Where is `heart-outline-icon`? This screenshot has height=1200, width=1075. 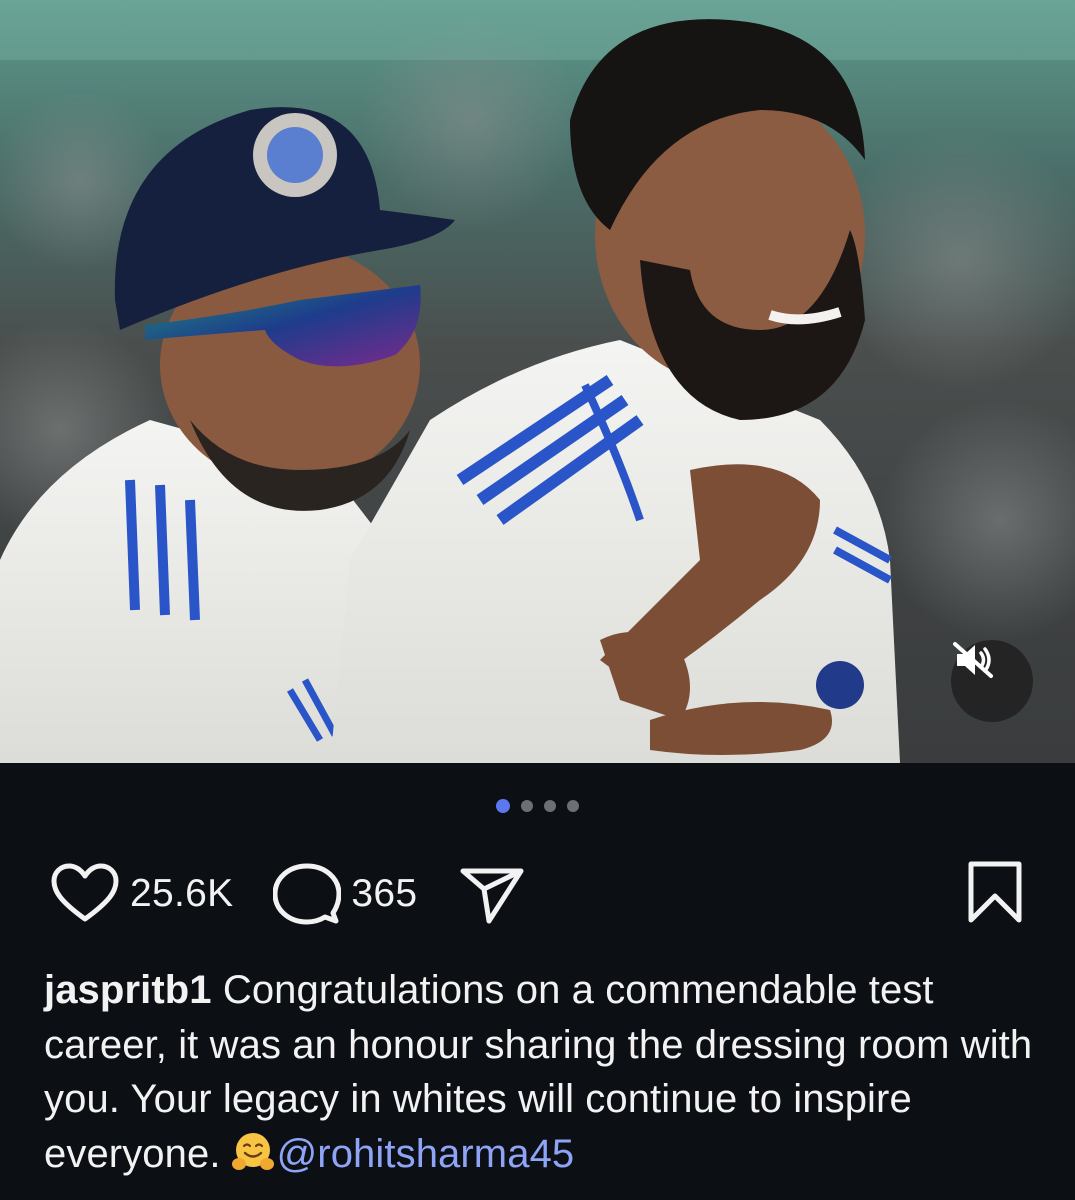
heart-outline-icon is located at coordinates (85, 892).